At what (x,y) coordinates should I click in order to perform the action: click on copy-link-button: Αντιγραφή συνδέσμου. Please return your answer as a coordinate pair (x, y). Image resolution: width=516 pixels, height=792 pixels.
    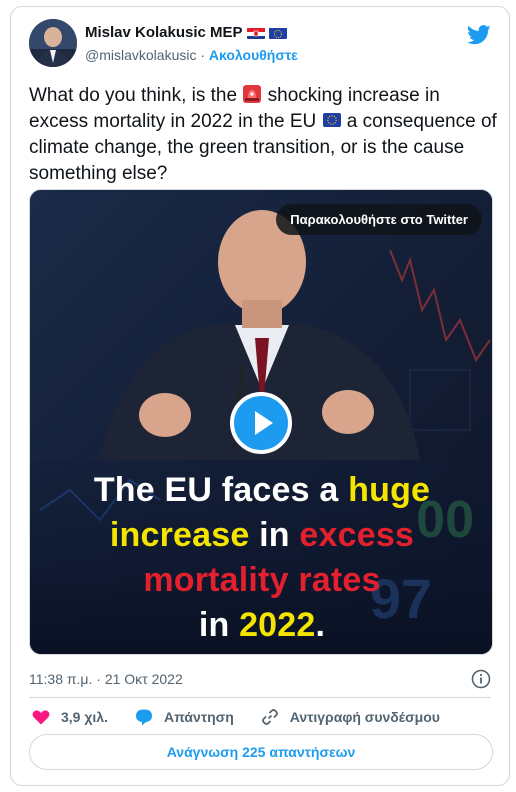
    Looking at the image, I should click on (350, 717).